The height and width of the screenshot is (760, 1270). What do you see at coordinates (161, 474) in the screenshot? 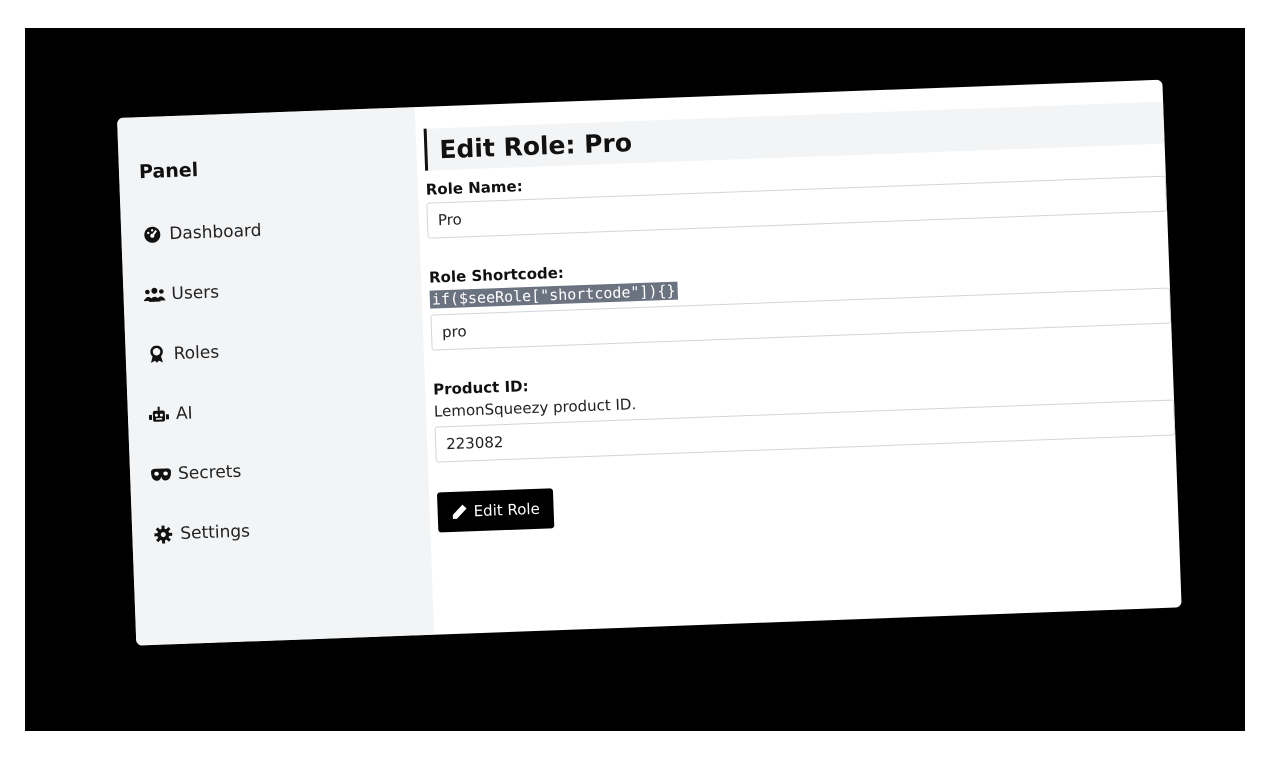
I see `mask-icon` at bounding box center [161, 474].